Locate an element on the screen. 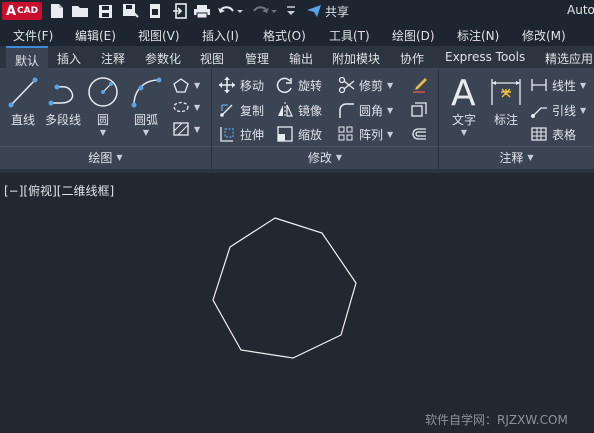  leader-button: 引线 ▼ is located at coordinates (558, 110).